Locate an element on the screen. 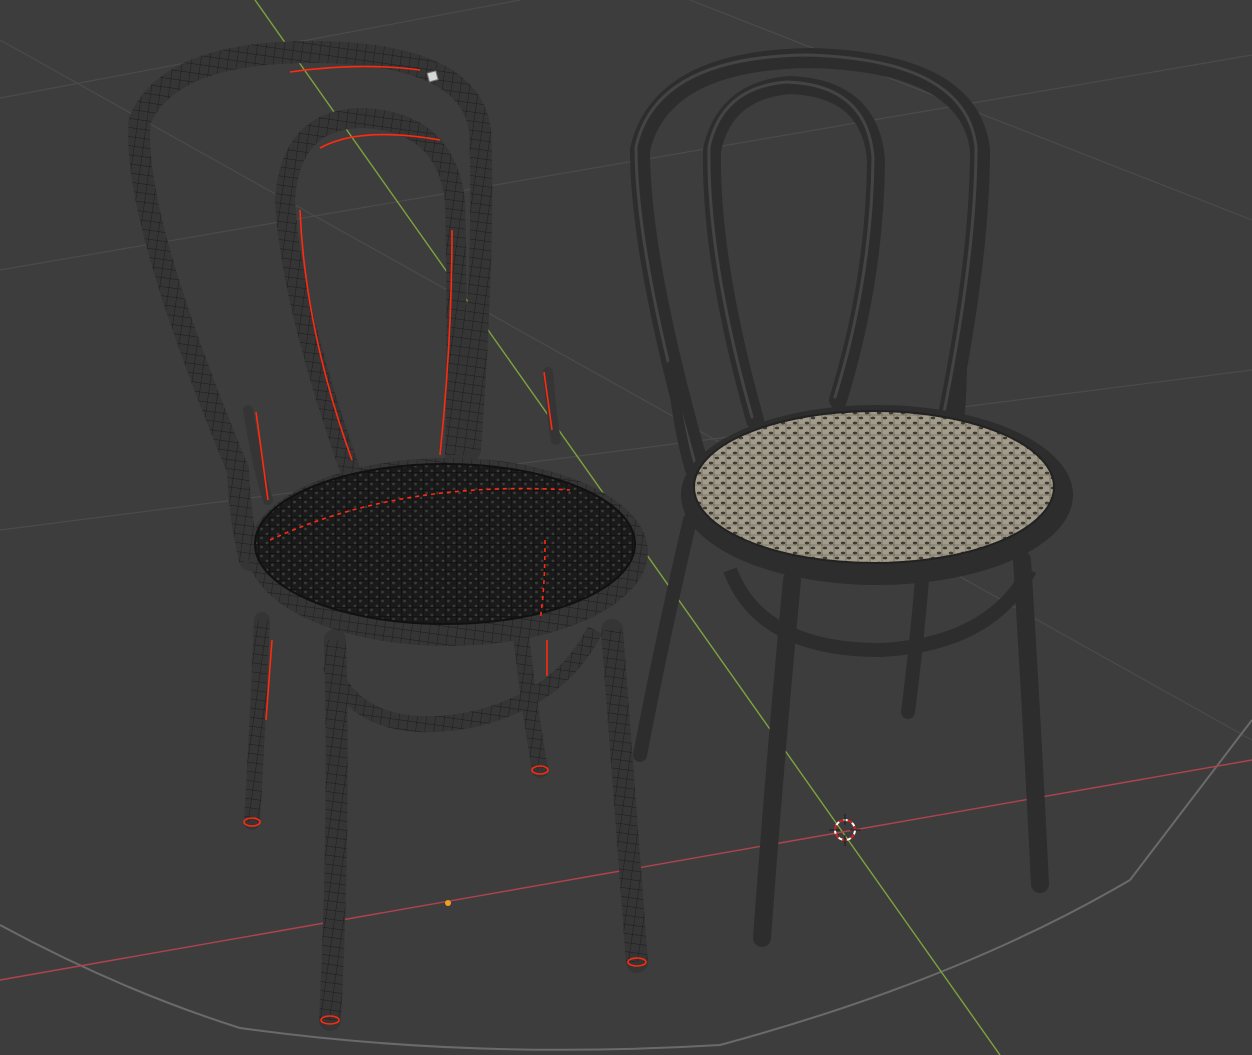  object-origin-icon is located at coordinates (448, 903).